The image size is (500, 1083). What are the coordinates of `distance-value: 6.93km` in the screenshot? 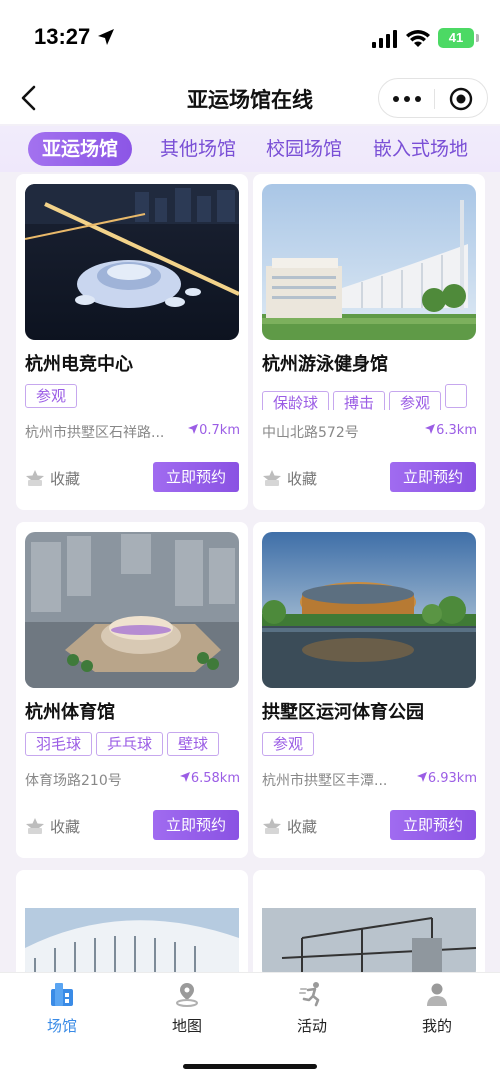 It's located at (452, 778).